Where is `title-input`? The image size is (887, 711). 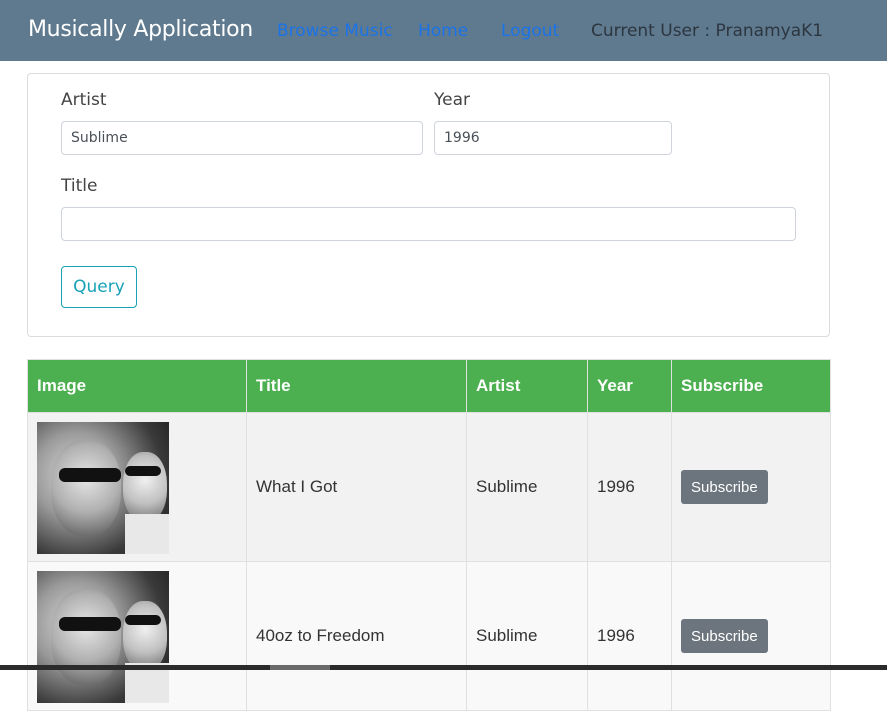 title-input is located at coordinates (428, 224).